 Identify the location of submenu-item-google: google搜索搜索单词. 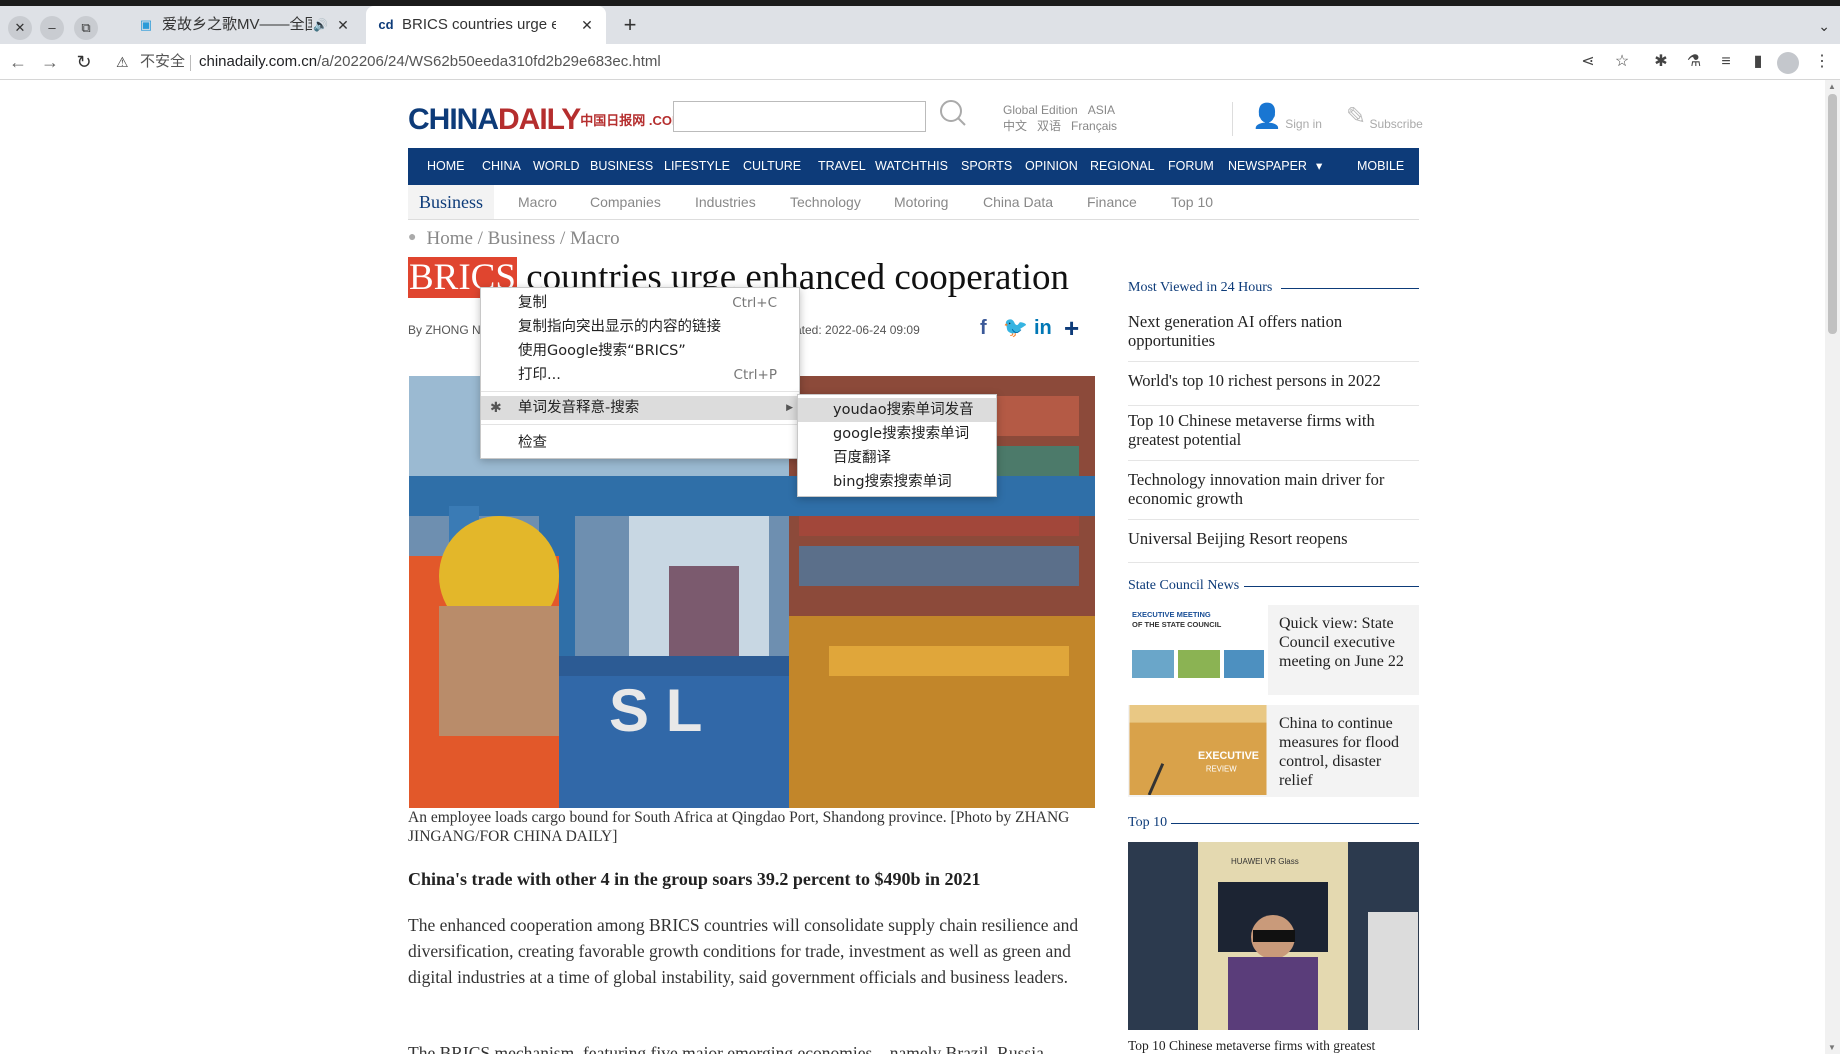
(897, 434).